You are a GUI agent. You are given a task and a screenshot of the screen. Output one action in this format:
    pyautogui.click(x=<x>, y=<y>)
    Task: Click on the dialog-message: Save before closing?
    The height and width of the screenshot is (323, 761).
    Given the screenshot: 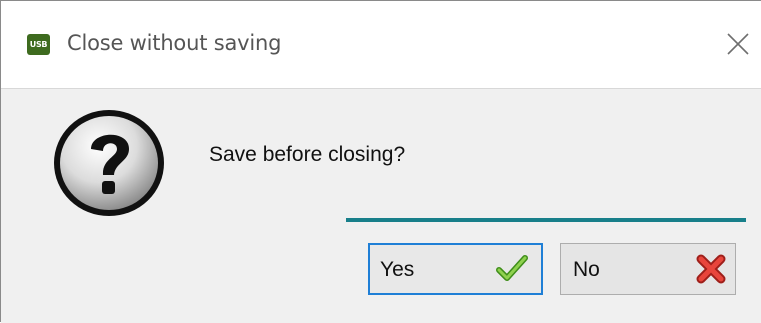 What is the action you would take?
    pyautogui.click(x=307, y=154)
    